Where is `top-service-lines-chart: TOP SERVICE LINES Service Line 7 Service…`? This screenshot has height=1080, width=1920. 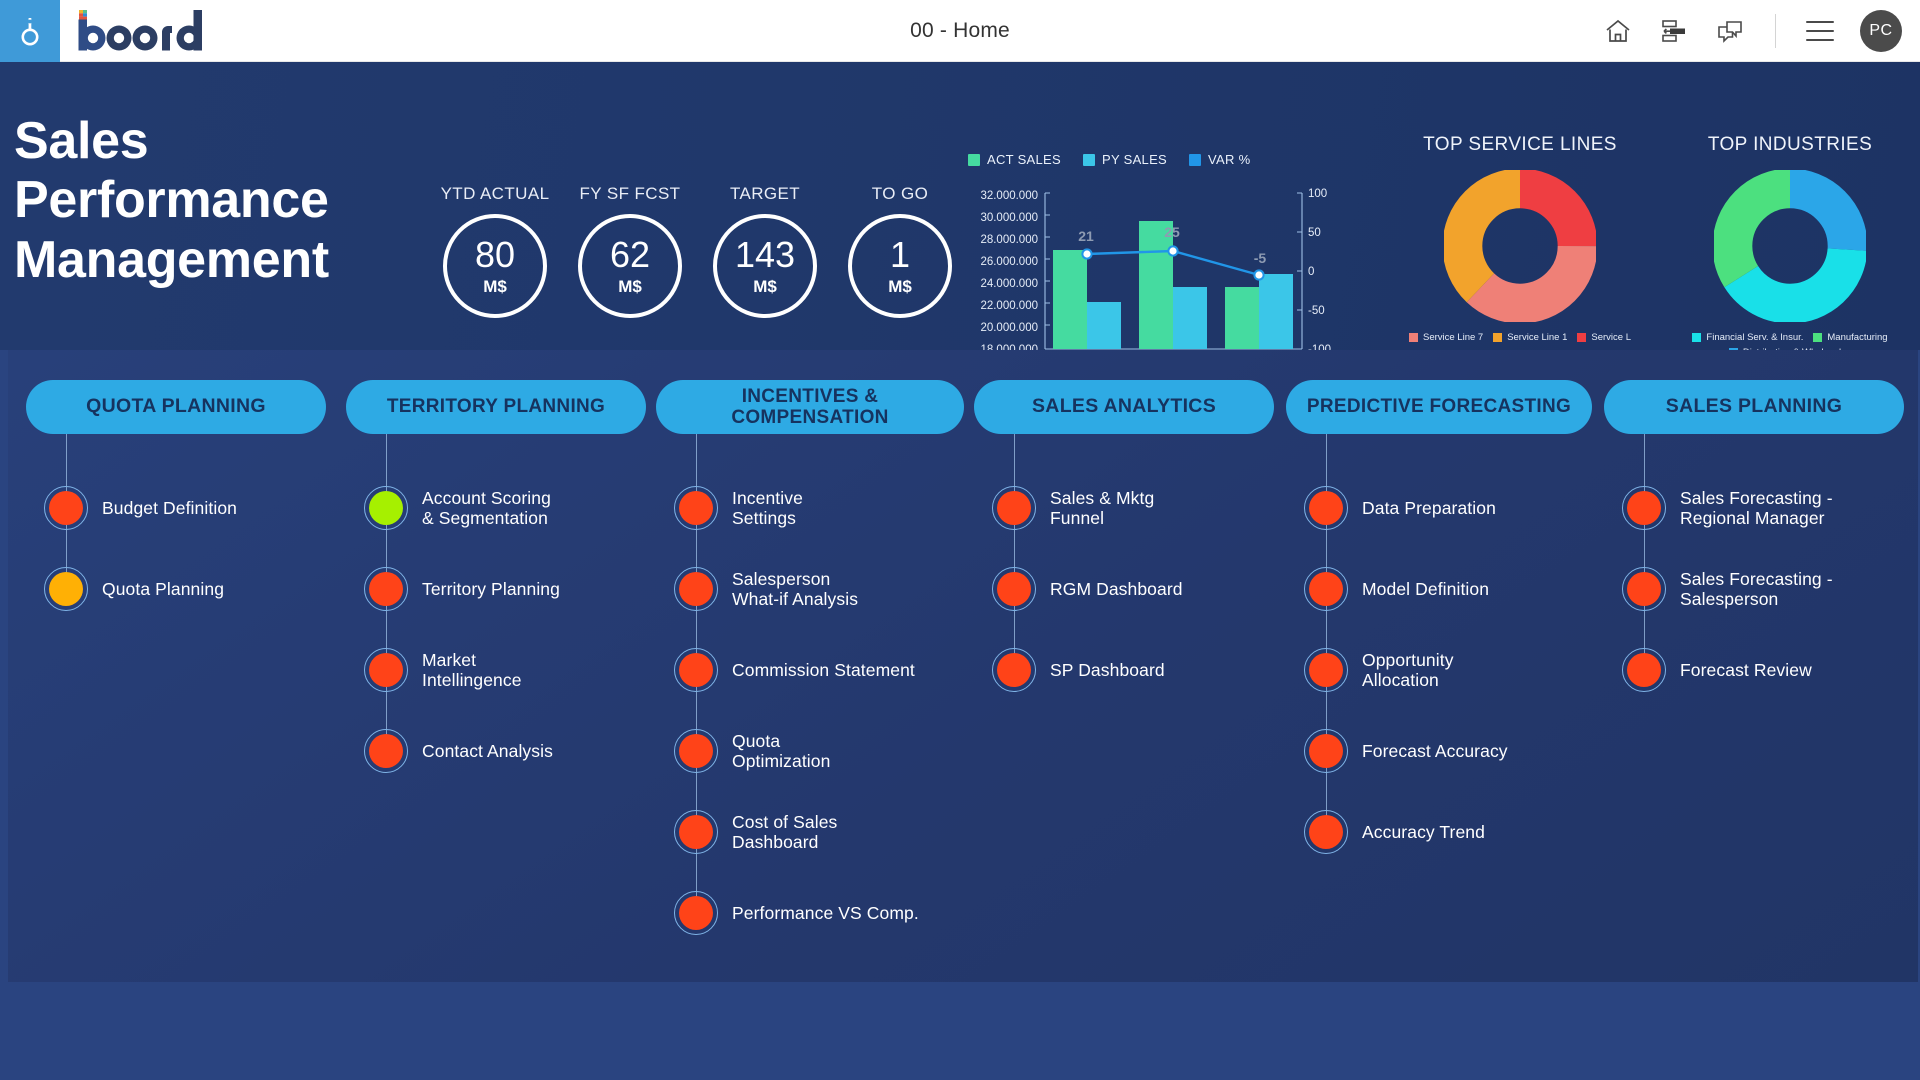 top-service-lines-chart: TOP SERVICE LINES Service Line 7 Service… is located at coordinates (1520, 238).